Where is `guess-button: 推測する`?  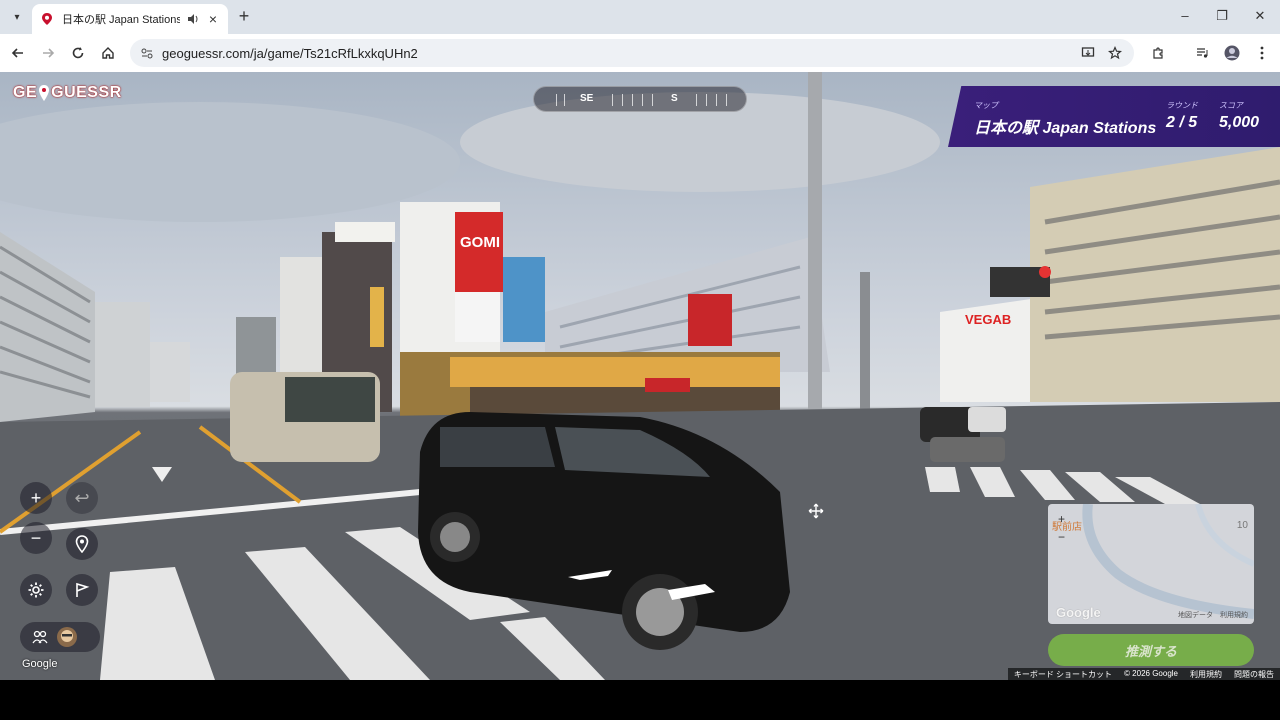
guess-button: 推測する is located at coordinates (1151, 650).